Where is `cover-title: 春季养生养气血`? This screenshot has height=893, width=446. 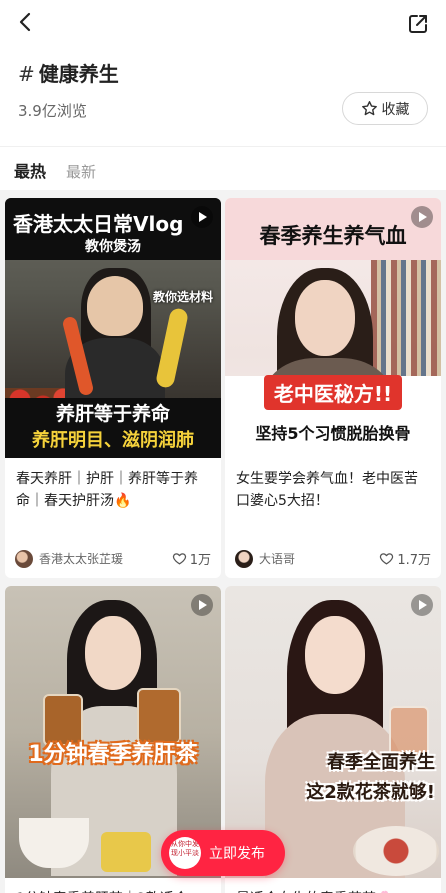
cover-title: 春季养生养气血 is located at coordinates (333, 236).